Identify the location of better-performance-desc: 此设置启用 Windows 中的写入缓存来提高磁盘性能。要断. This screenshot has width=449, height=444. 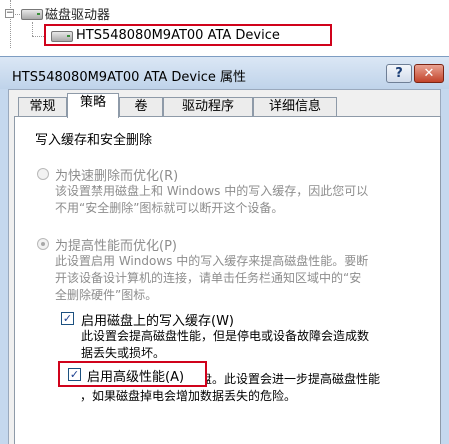
(212, 261).